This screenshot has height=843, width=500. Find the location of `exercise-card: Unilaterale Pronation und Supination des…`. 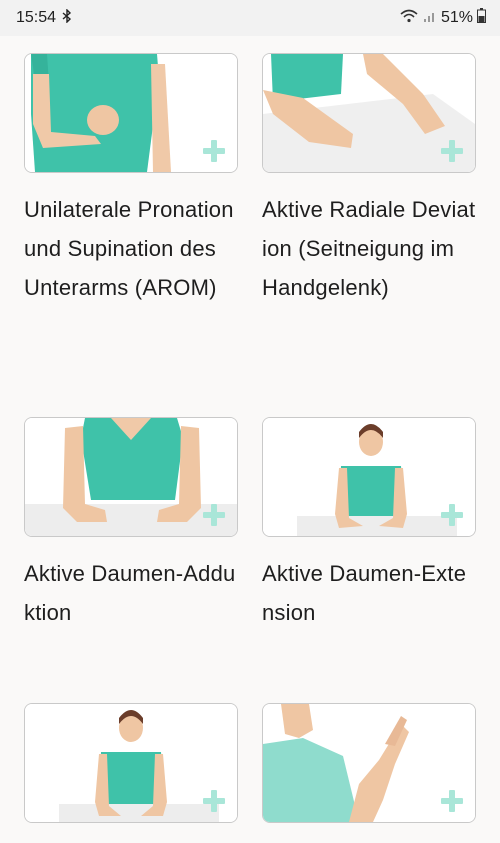

exercise-card: Unilaterale Pronation und Supination des… is located at coordinates (131, 180).